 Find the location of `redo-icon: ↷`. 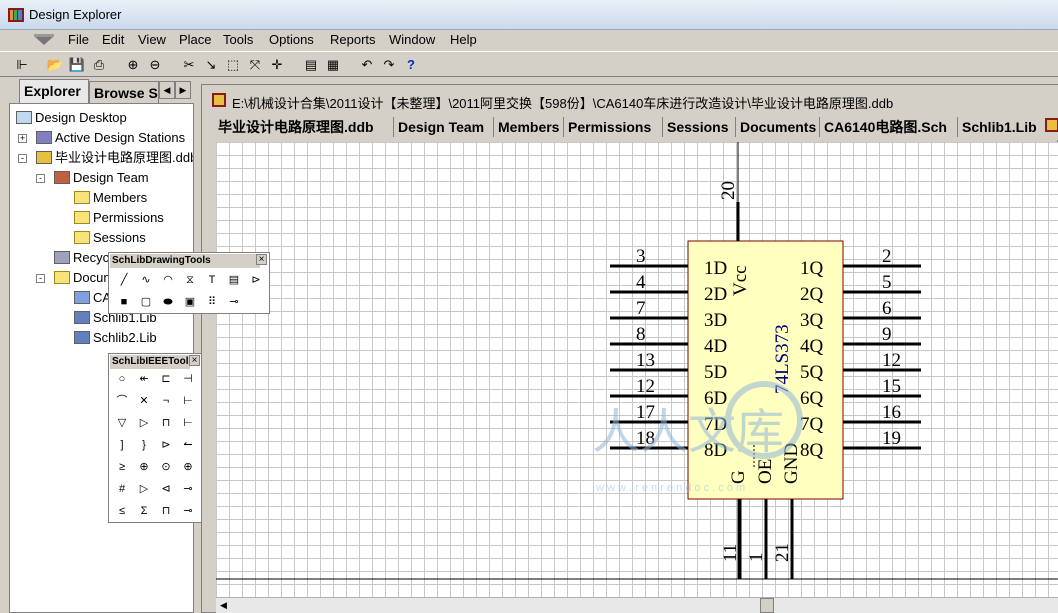

redo-icon: ↷ is located at coordinates (389, 65).